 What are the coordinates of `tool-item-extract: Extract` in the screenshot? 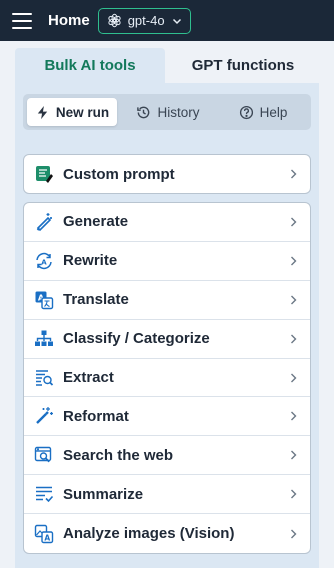 It's located at (167, 378).